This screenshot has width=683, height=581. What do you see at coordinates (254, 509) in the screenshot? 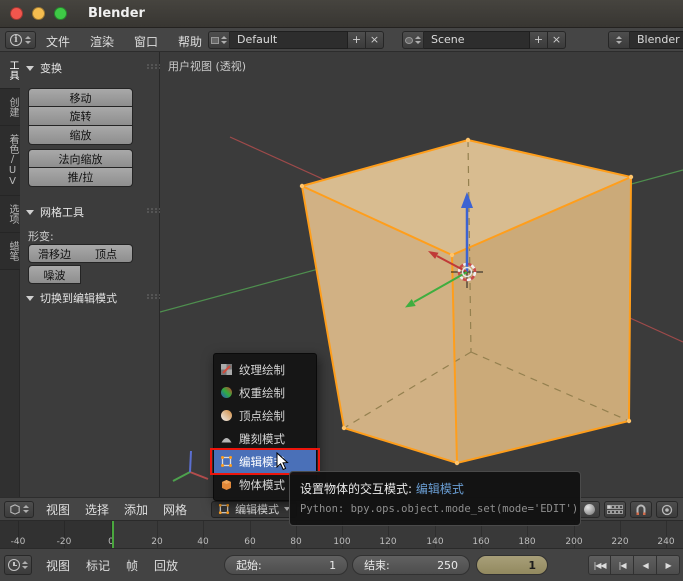
I see `mode-dropdown: 编辑模式` at bounding box center [254, 509].